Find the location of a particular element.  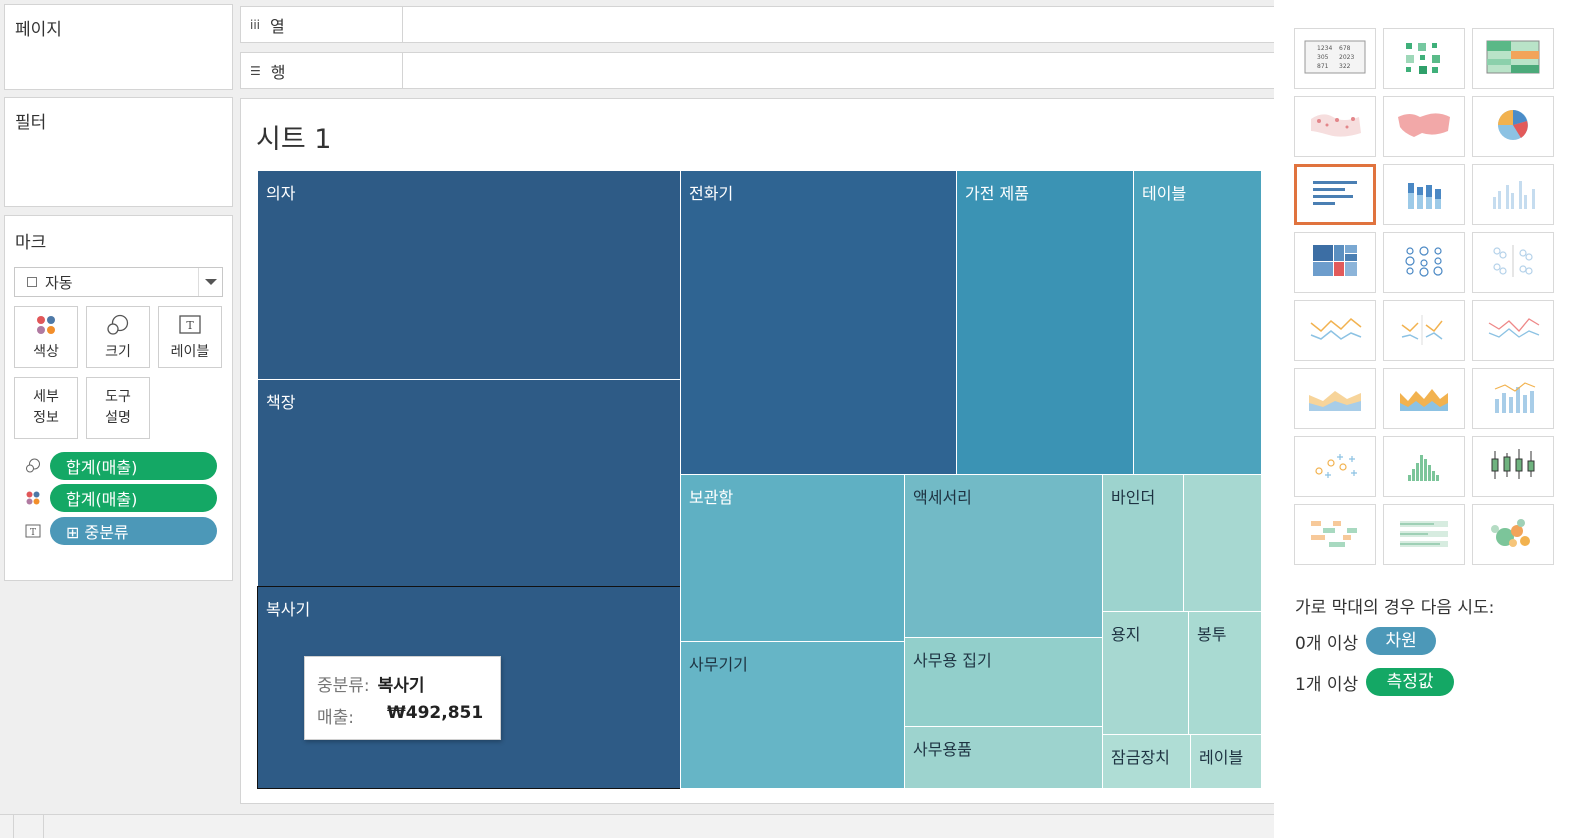

columns-label-text: 열 is located at coordinates (277, 26).